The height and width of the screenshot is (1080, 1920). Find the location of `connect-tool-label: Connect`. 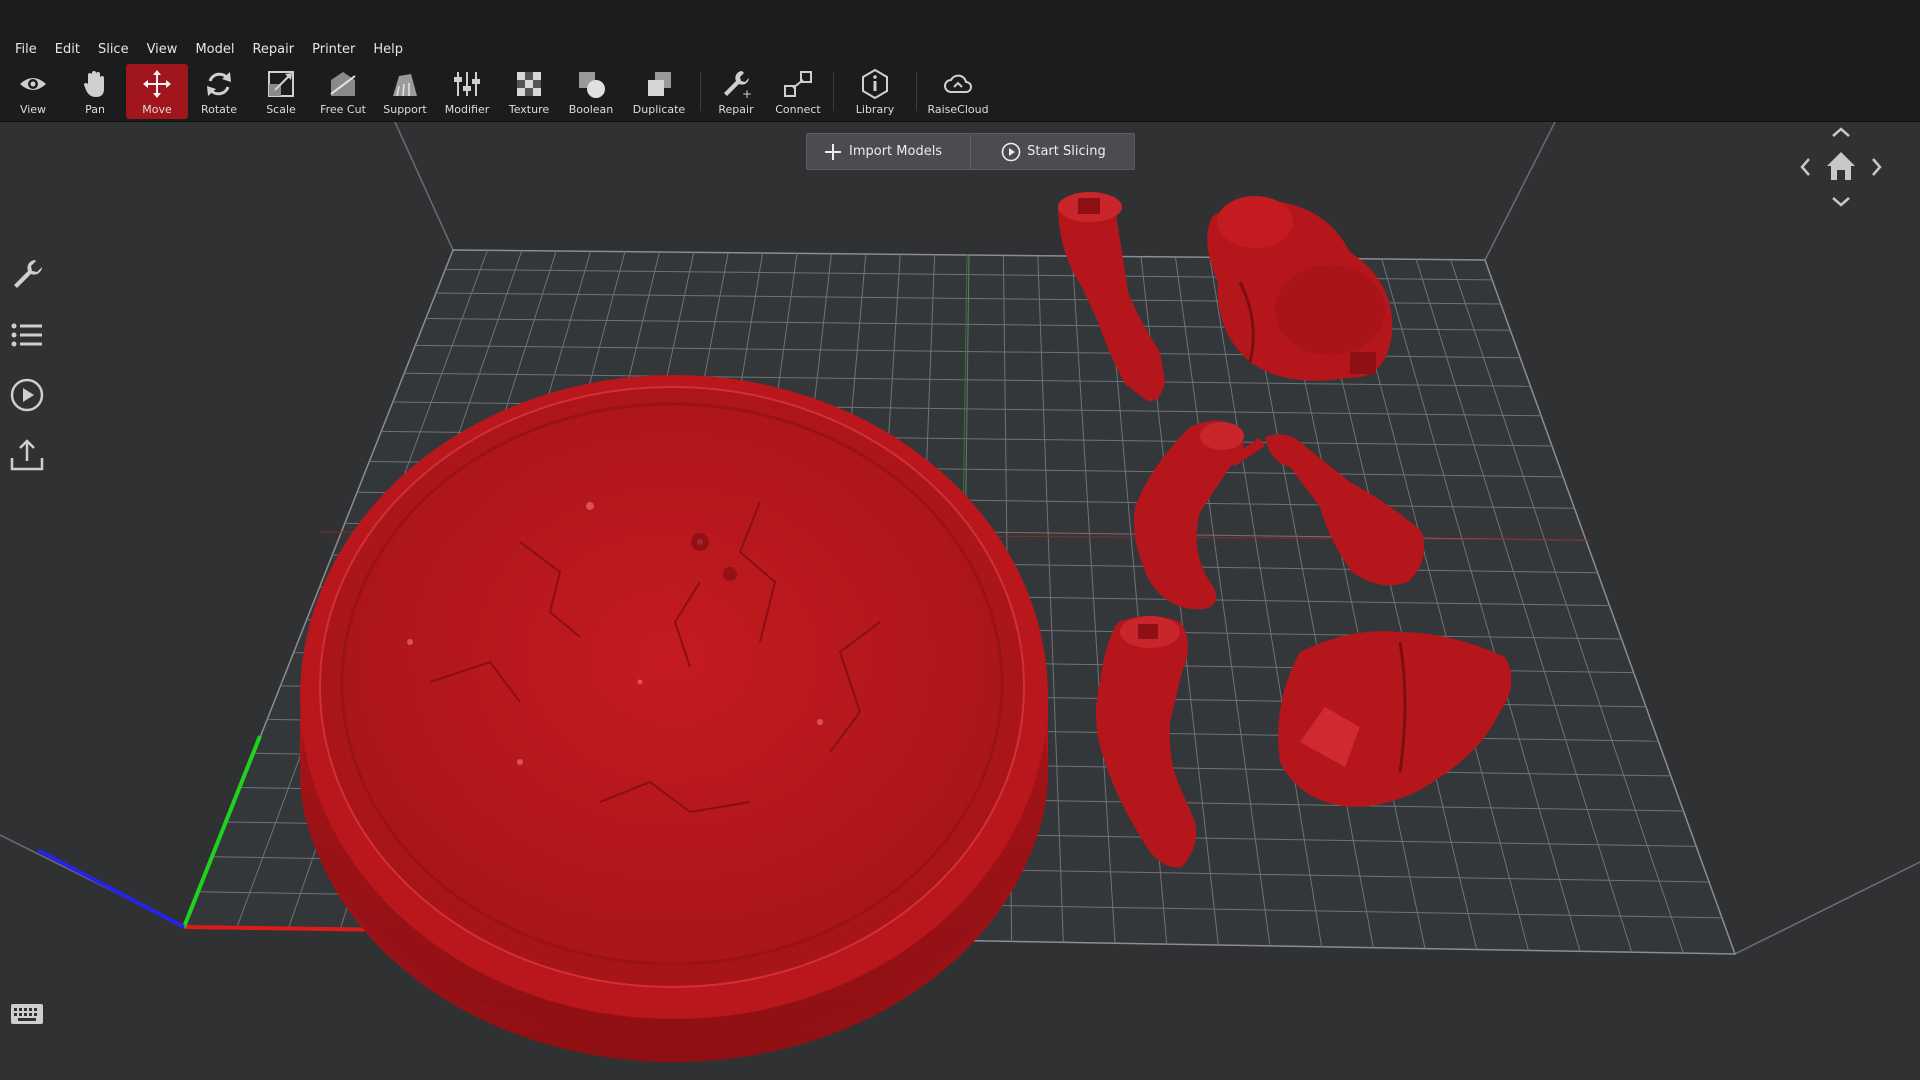

connect-tool-label: Connect is located at coordinates (798, 109).